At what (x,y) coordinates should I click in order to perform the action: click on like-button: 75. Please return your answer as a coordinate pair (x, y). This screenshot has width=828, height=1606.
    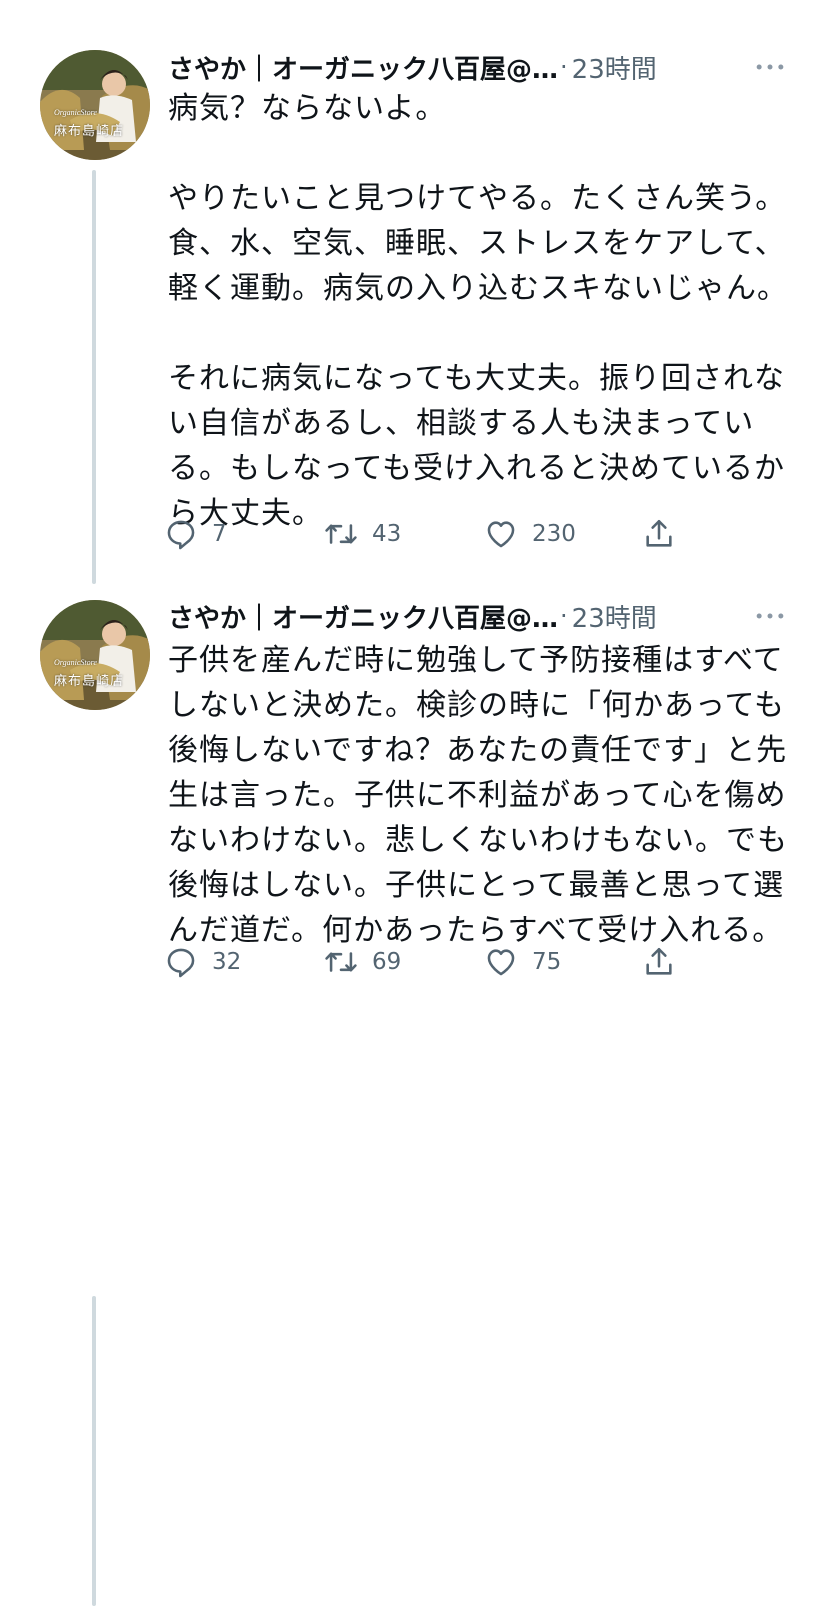
    Looking at the image, I should click on (522, 962).